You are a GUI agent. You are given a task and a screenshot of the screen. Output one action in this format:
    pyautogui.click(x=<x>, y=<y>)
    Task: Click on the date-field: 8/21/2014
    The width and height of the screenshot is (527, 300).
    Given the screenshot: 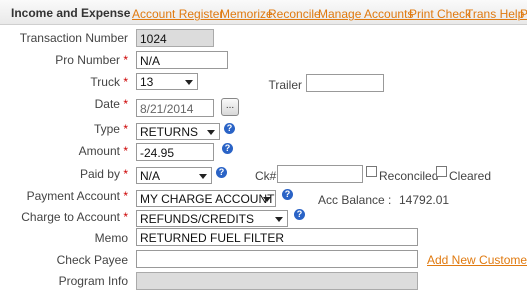 What is the action you would take?
    pyautogui.click(x=175, y=108)
    